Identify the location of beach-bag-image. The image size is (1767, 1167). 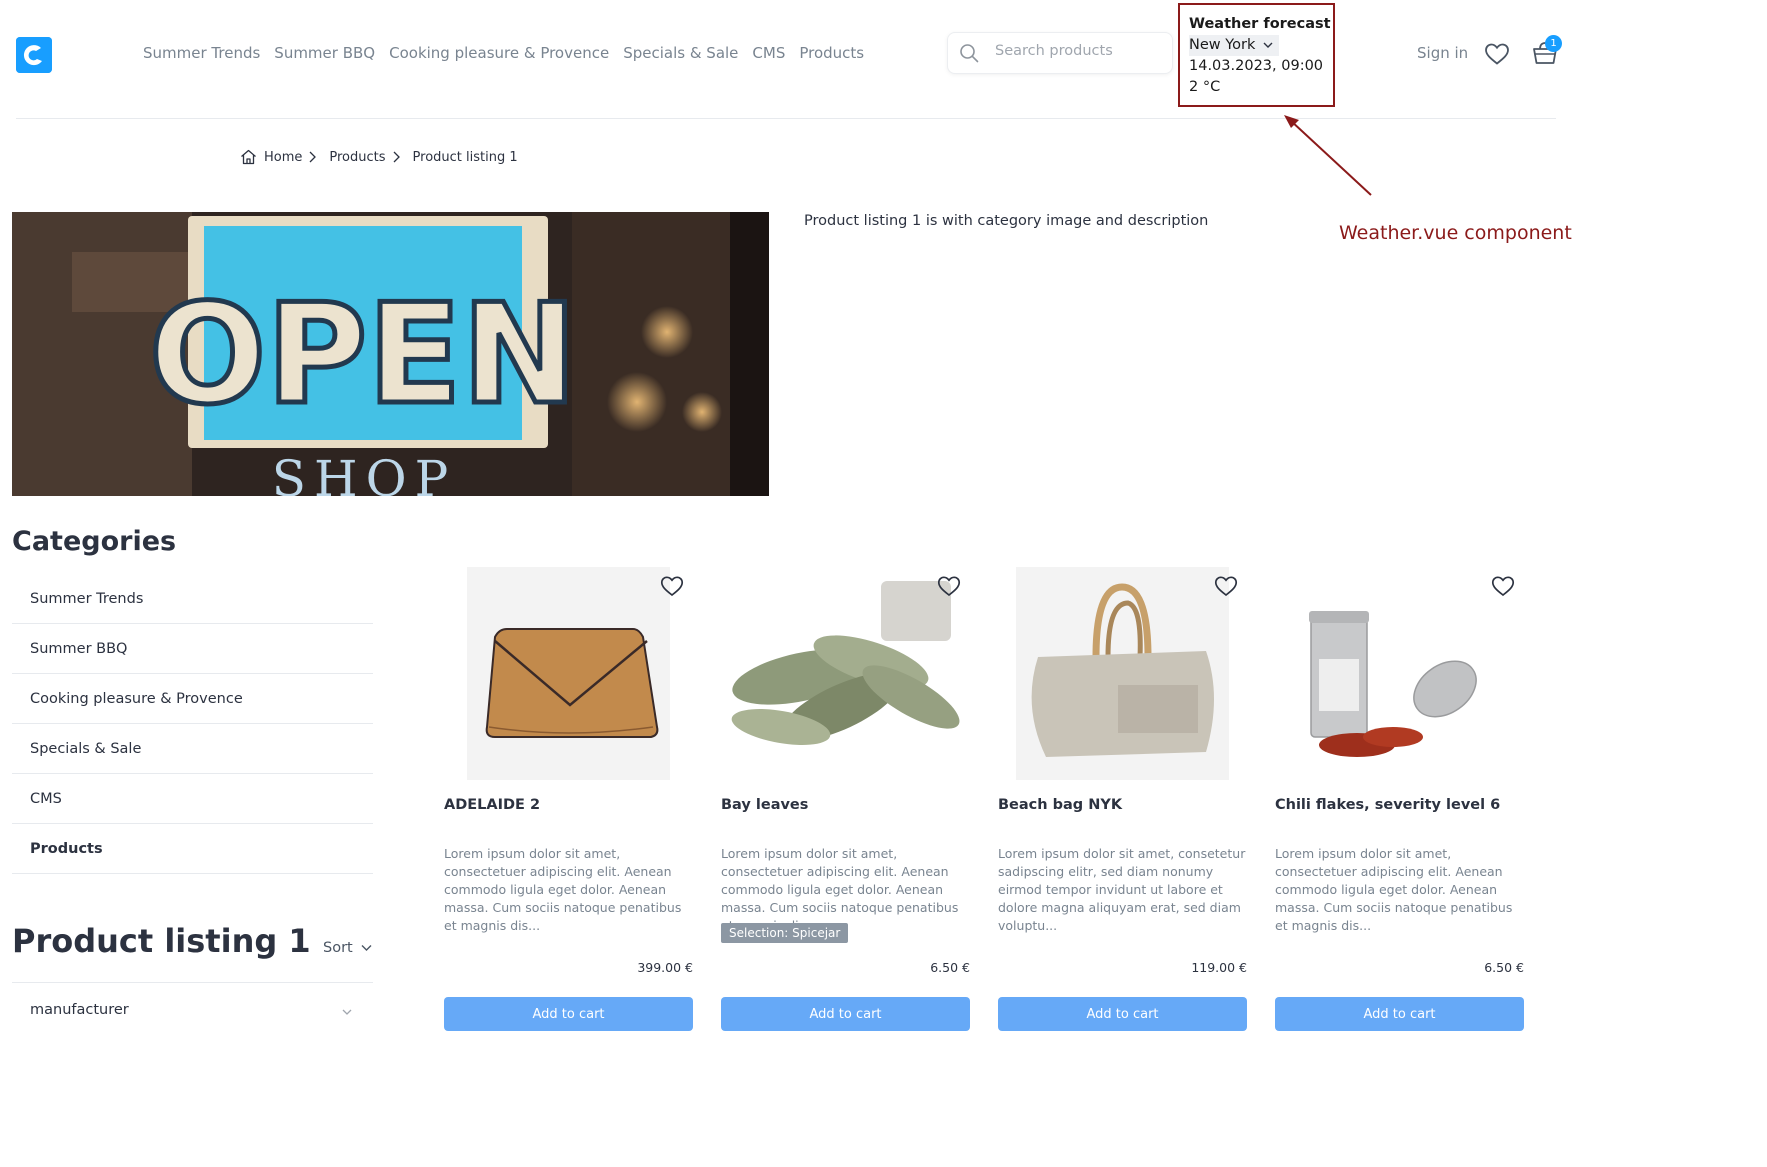
(1122, 673).